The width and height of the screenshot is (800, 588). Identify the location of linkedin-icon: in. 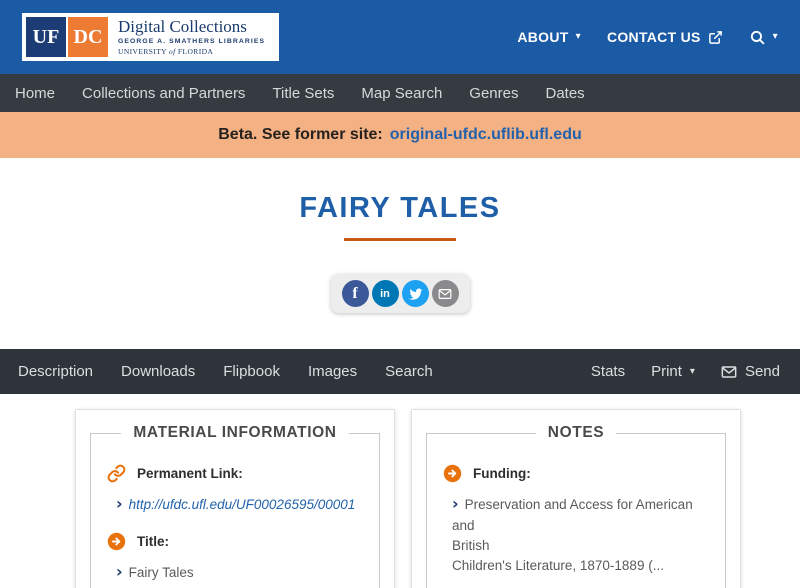
(385, 293).